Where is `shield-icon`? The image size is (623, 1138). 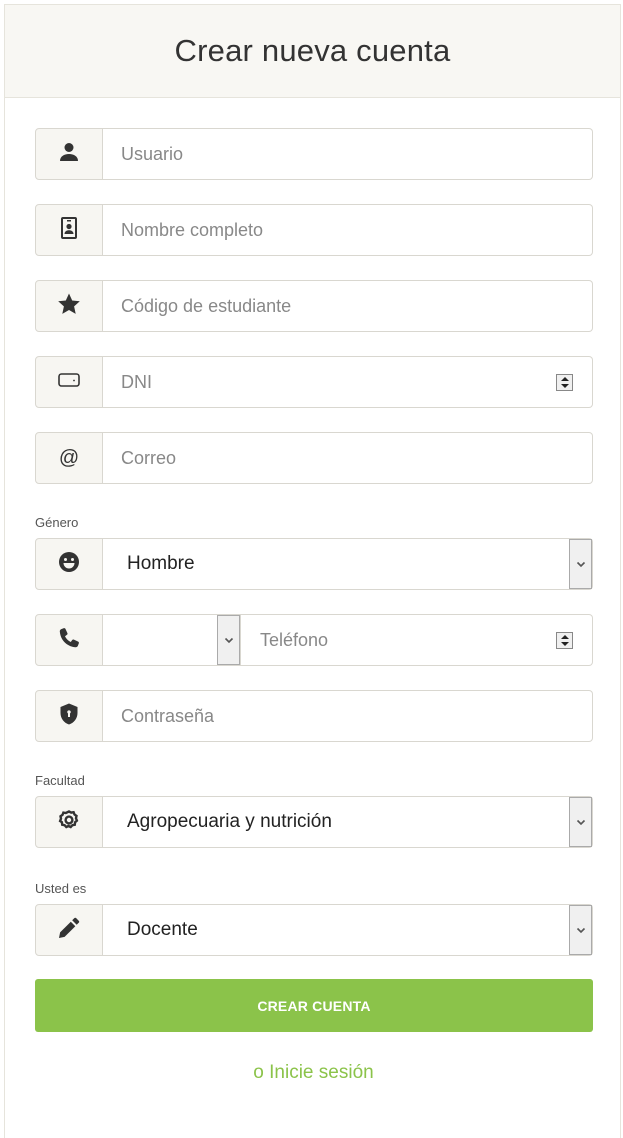 shield-icon is located at coordinates (69, 716).